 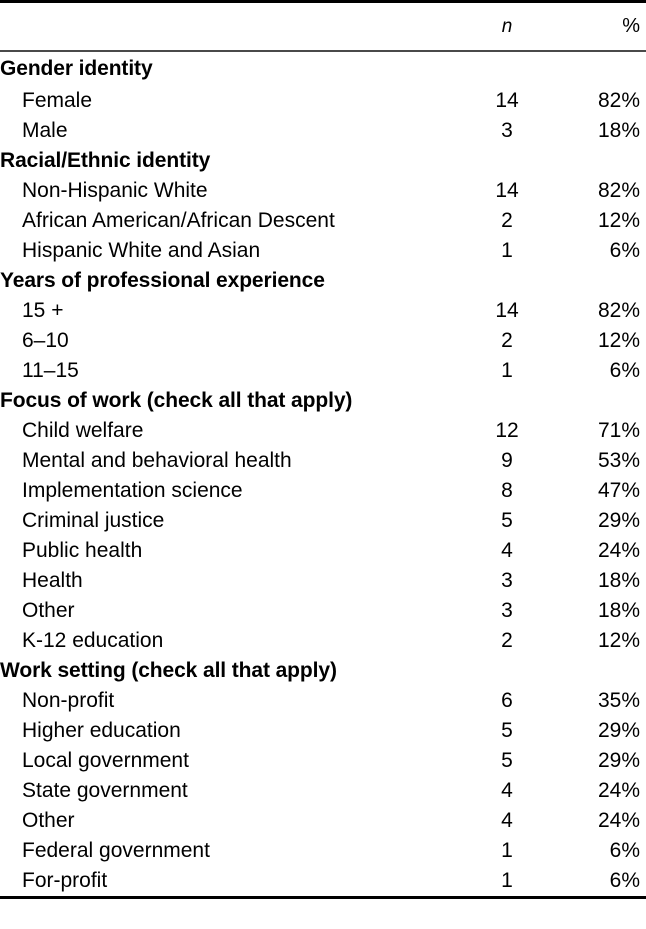 I want to click on table-row: Non-Hispanic White 14 82%, so click(x=323, y=191).